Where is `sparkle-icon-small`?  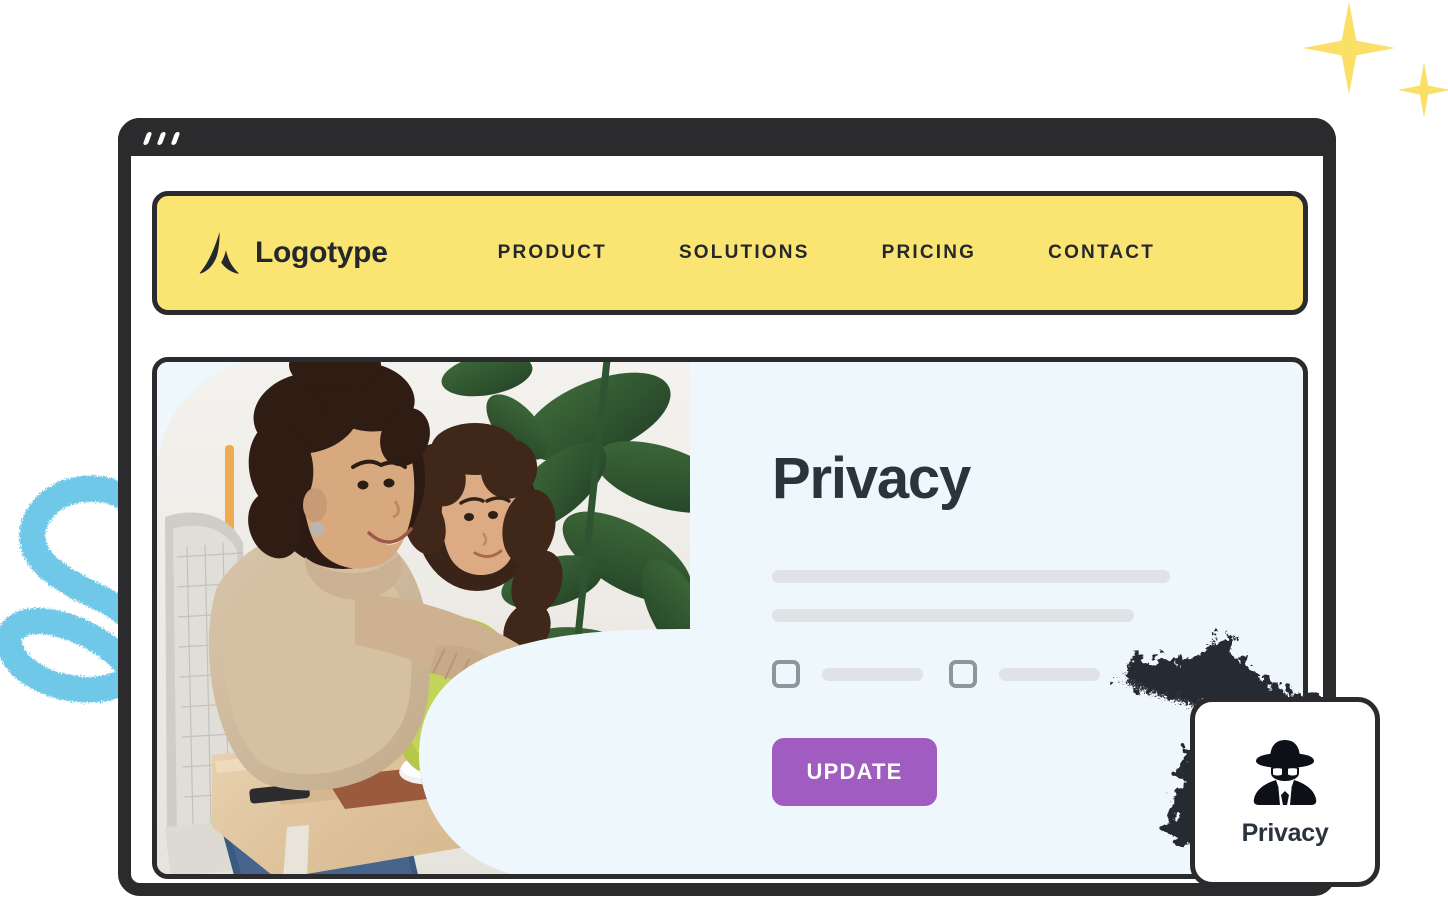
sparkle-icon-small is located at coordinates (1423, 90).